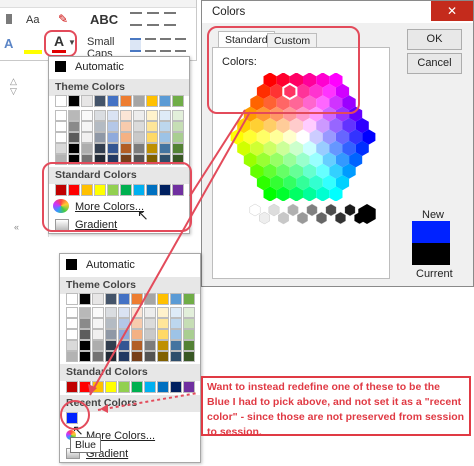 This screenshot has width=474, height=466. I want to click on arrow-to-dialog, so click(217, 153).